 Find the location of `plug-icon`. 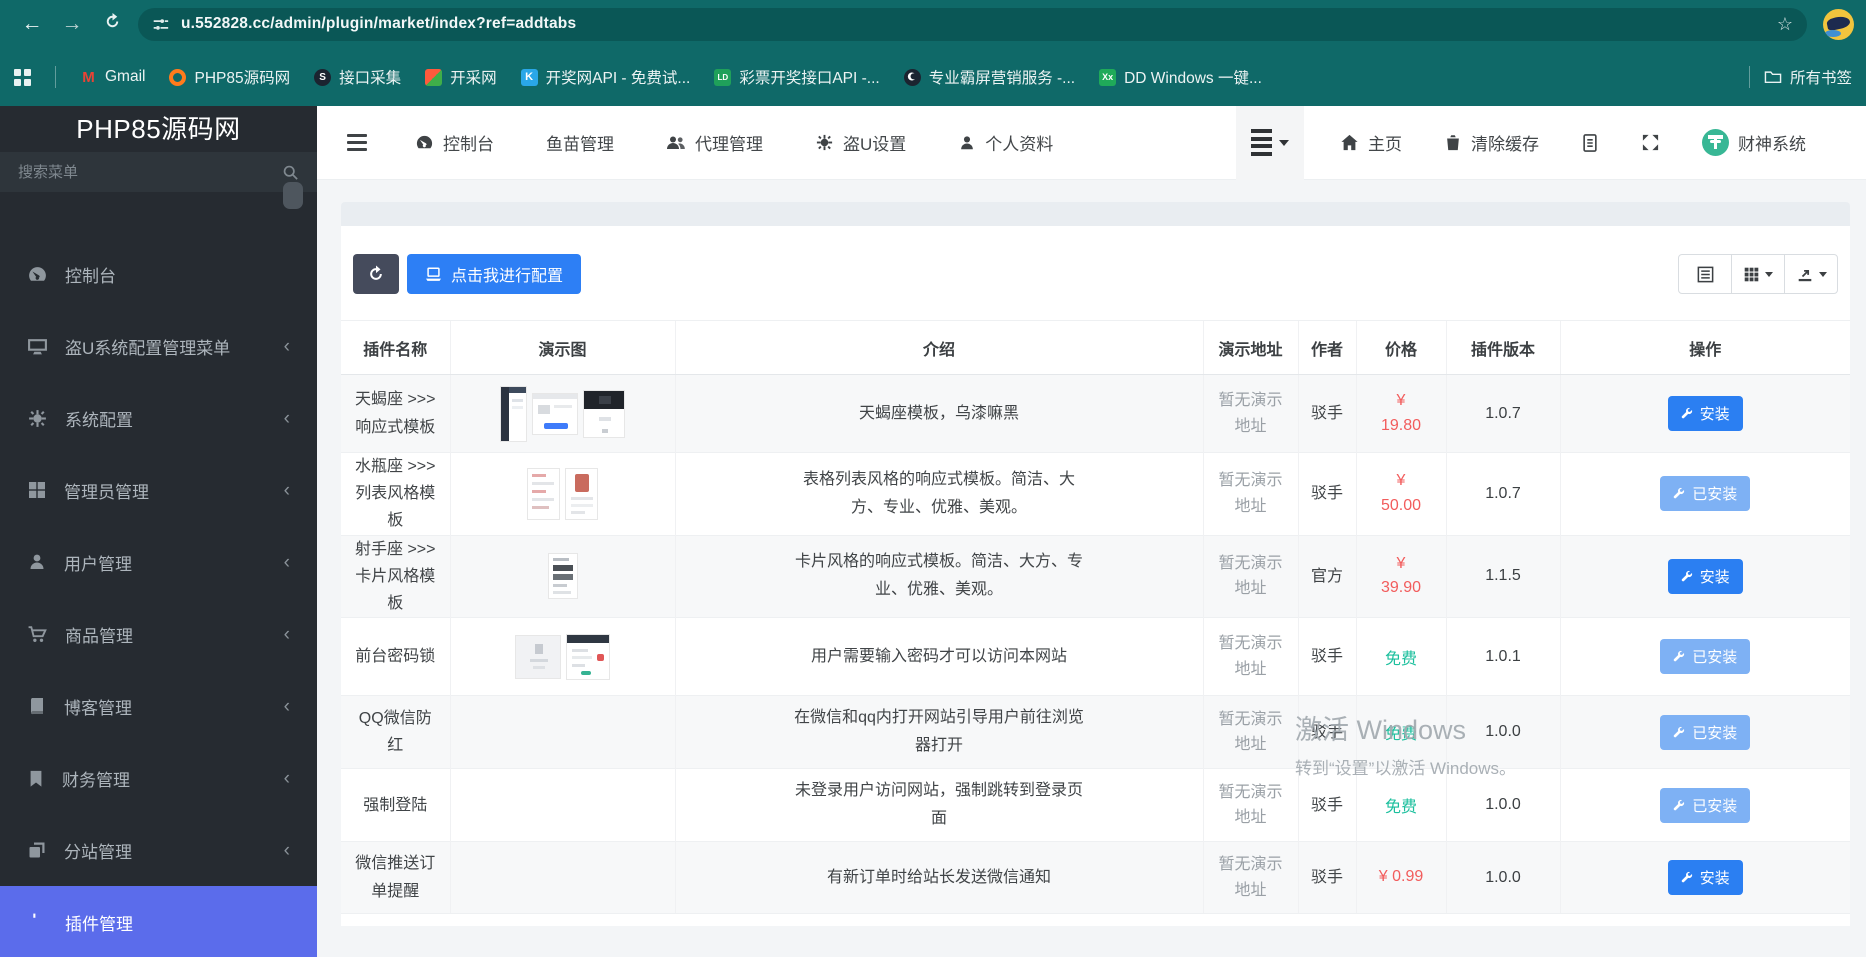

plug-icon is located at coordinates (34, 915).